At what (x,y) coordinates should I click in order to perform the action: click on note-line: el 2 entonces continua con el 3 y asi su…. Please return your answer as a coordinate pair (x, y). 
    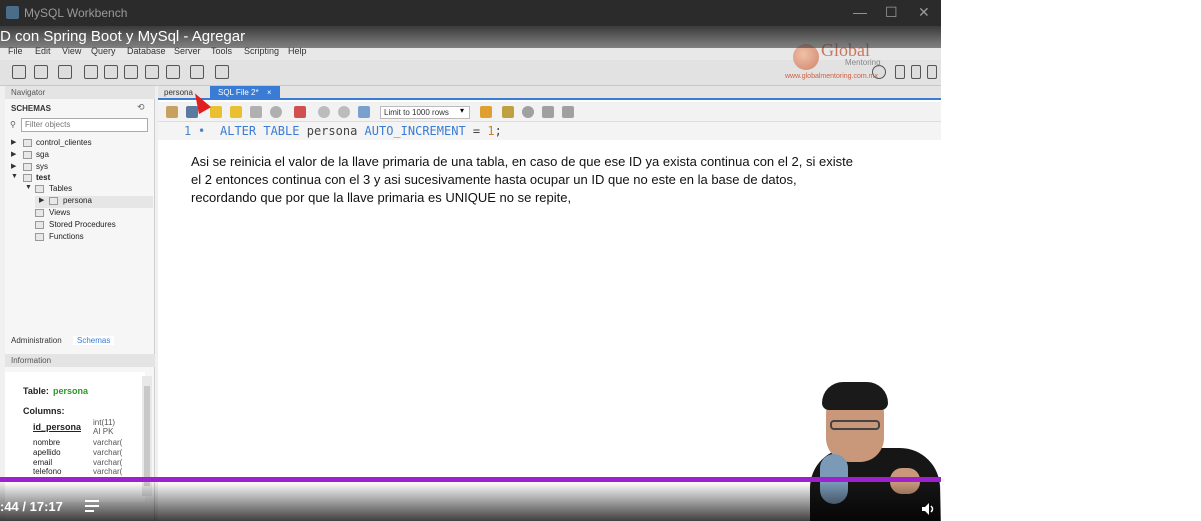
    Looking at the image, I should click on (494, 179).